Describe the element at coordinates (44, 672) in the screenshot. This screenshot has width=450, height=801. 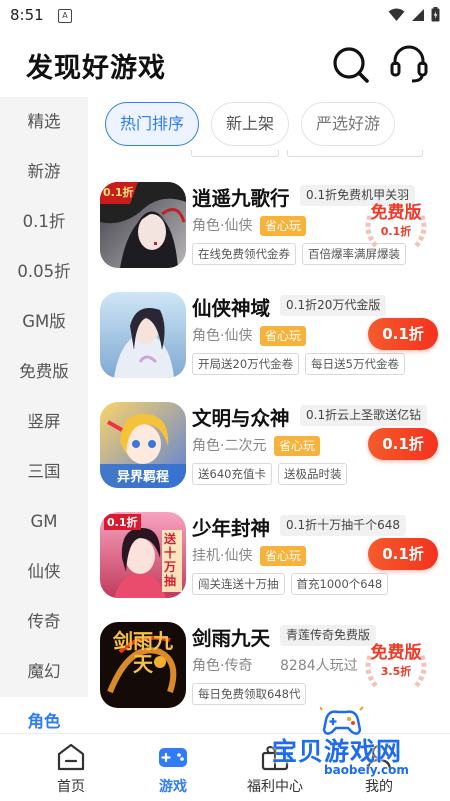
I see `sidebar-item-fantasy: 魔幻` at that location.